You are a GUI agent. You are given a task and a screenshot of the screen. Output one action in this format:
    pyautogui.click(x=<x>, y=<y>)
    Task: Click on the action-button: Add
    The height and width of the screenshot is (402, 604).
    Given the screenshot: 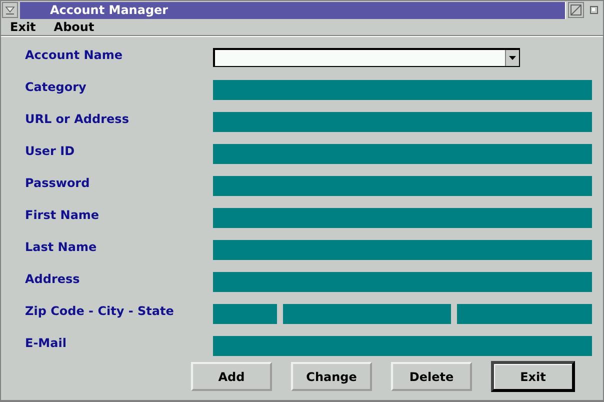 What is the action you would take?
    pyautogui.click(x=231, y=376)
    